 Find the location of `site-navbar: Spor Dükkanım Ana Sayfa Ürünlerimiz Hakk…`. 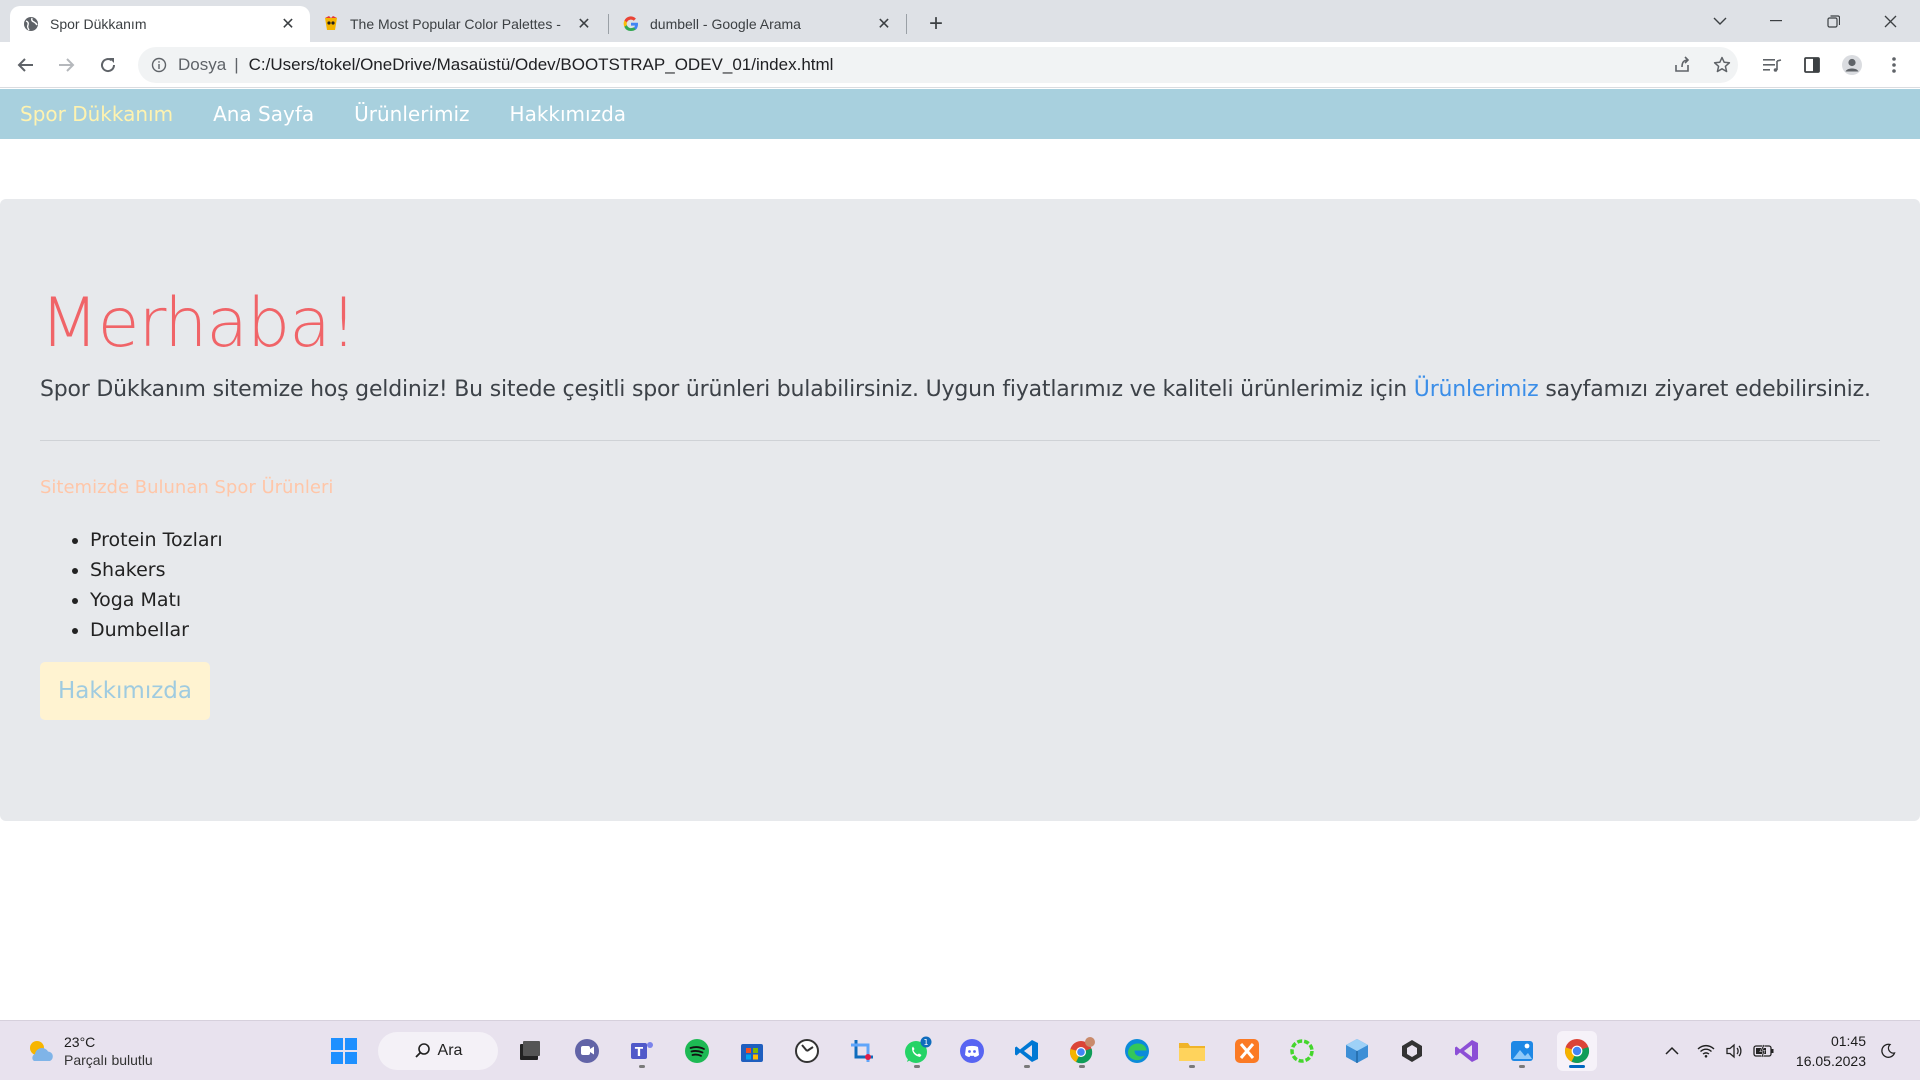

site-navbar: Spor Dükkanım Ana Sayfa Ürünlerimiz Hakk… is located at coordinates (960, 114).